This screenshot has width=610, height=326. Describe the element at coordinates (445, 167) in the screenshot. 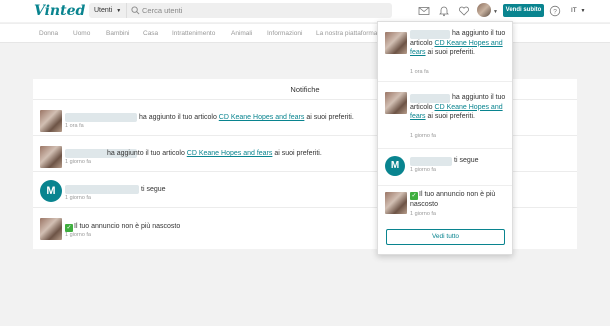

I see `dropdown-notification: M ti segue 1 giorno fa` at that location.